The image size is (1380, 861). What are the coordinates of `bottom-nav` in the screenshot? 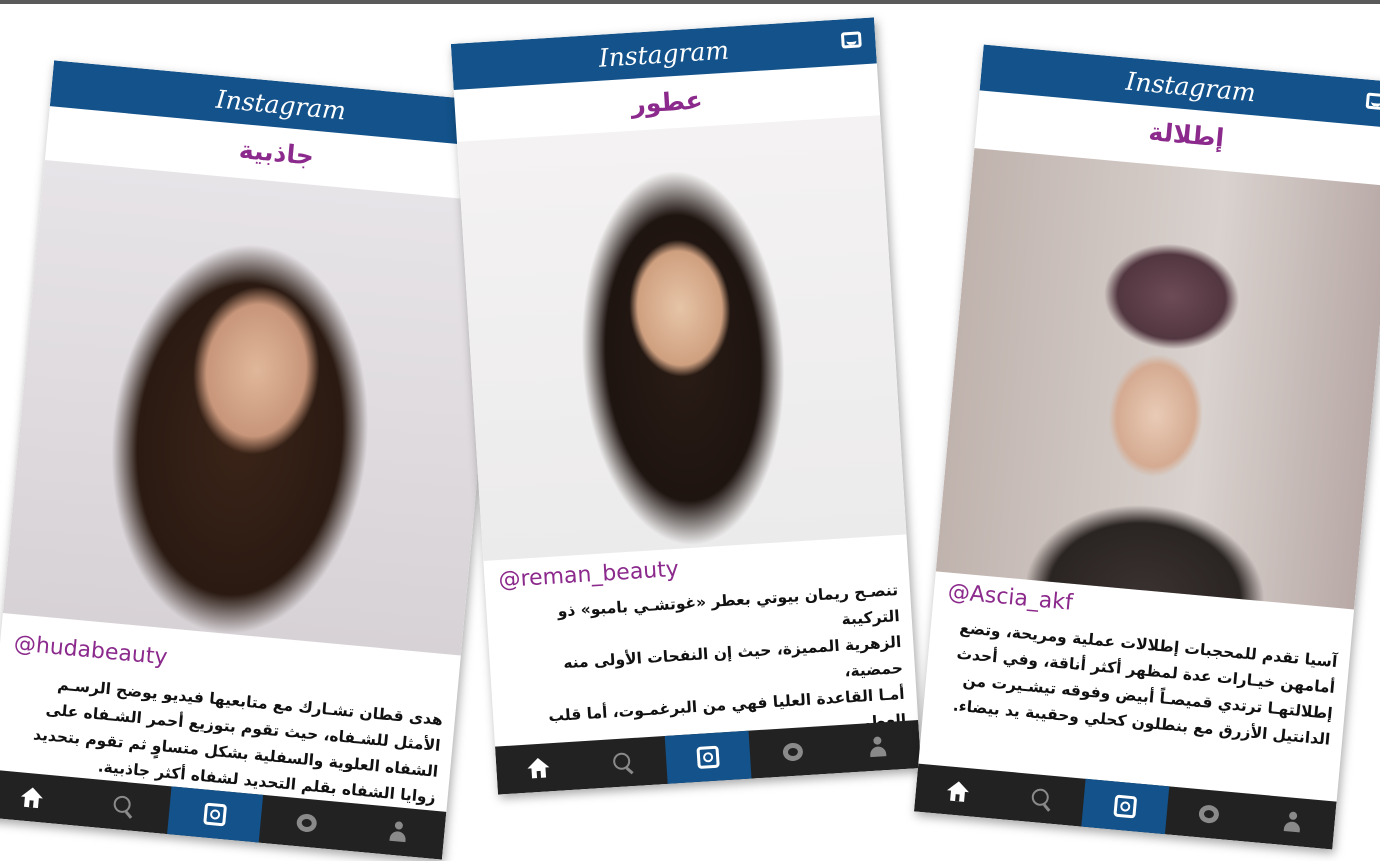 It's located at (1125, 806).